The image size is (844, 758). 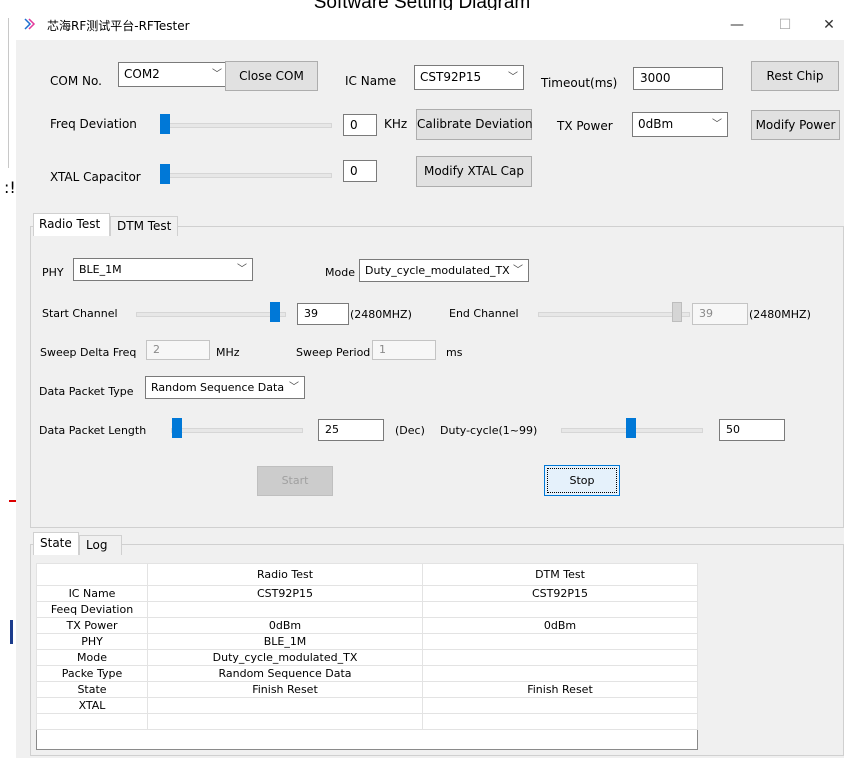 I want to click on table-header-cell: Radio Test, so click(x=285, y=574).